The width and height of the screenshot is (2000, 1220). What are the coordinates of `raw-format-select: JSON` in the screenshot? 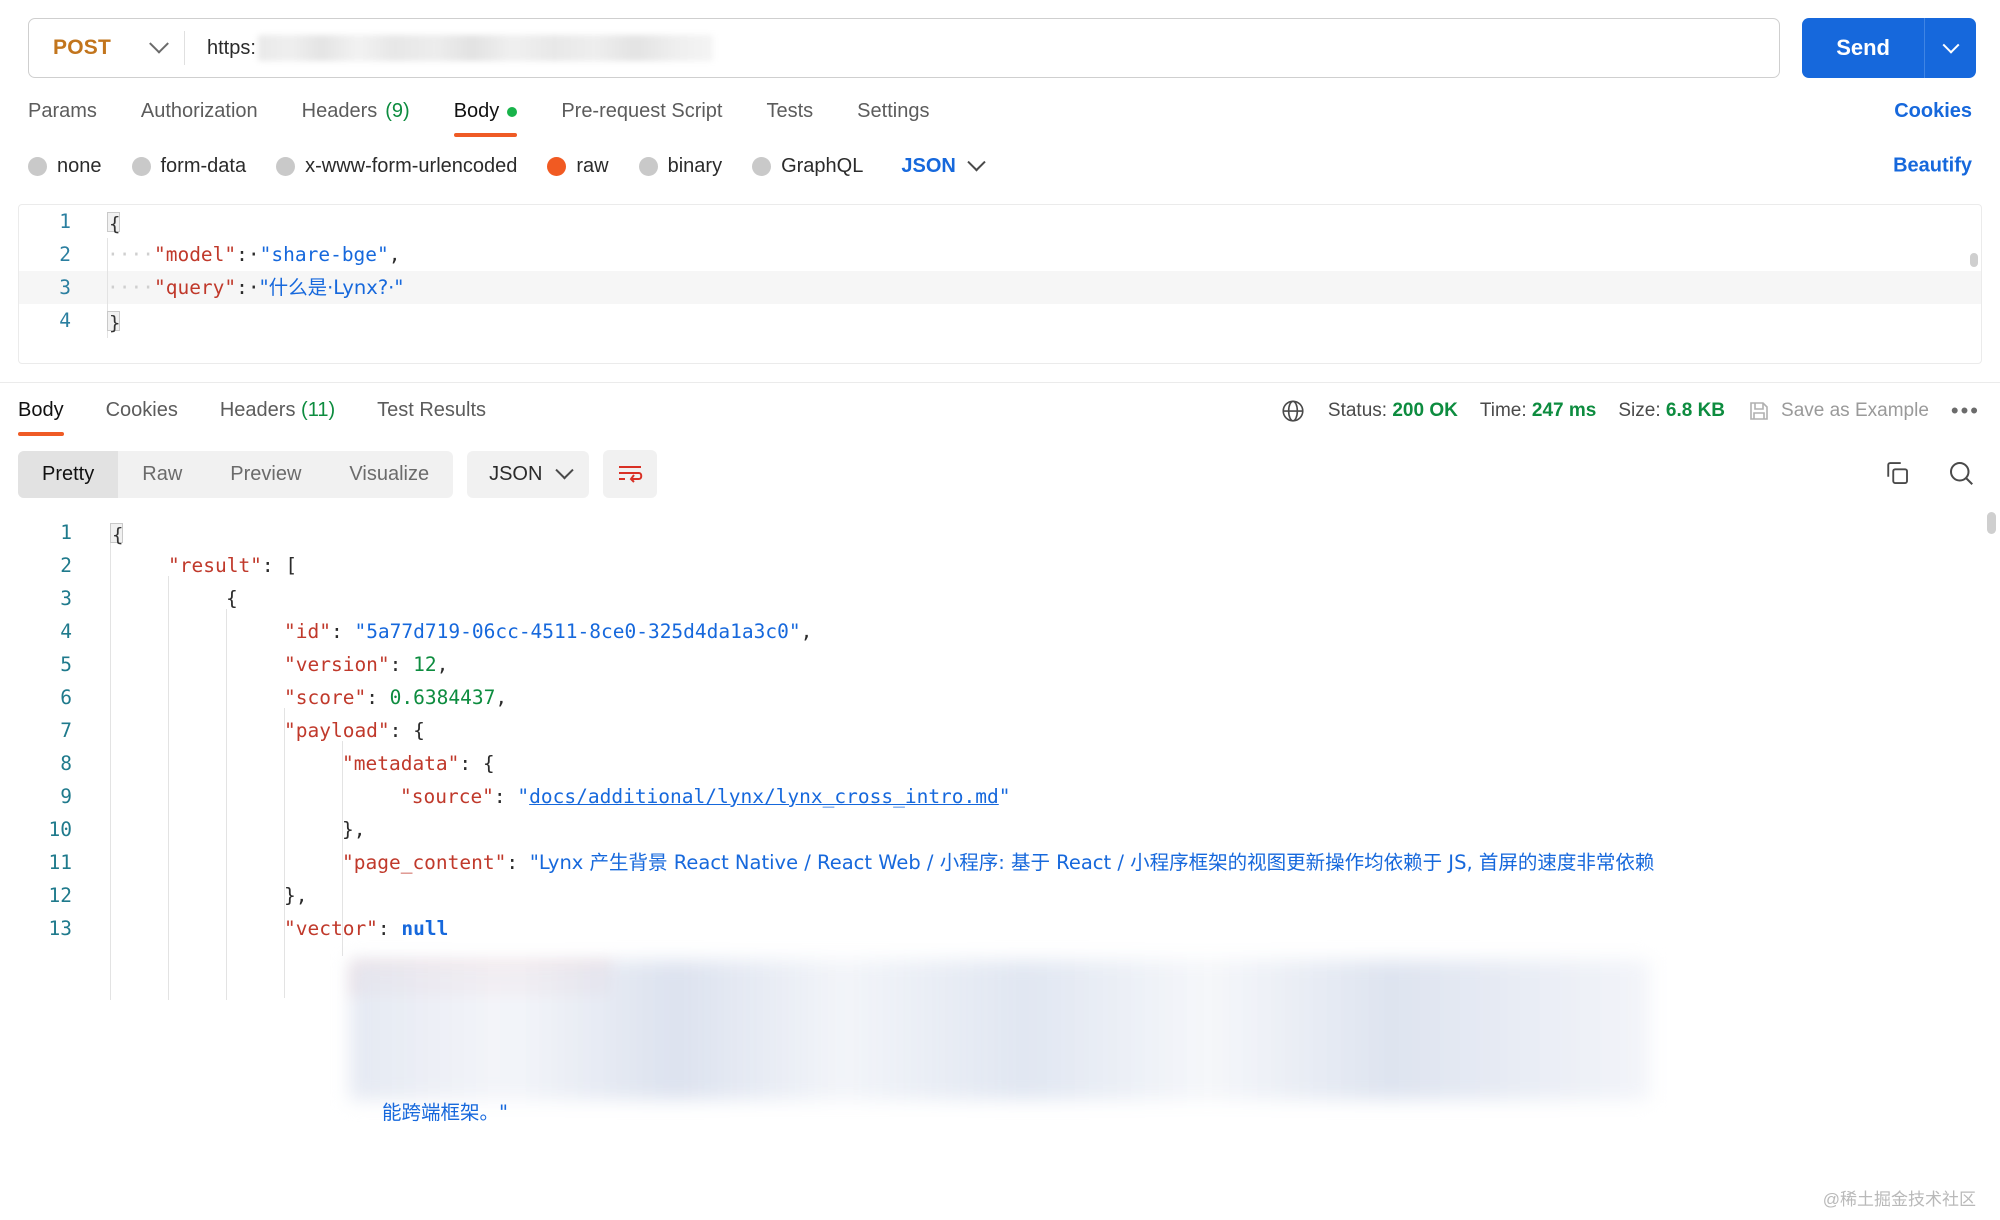 It's located at (943, 165).